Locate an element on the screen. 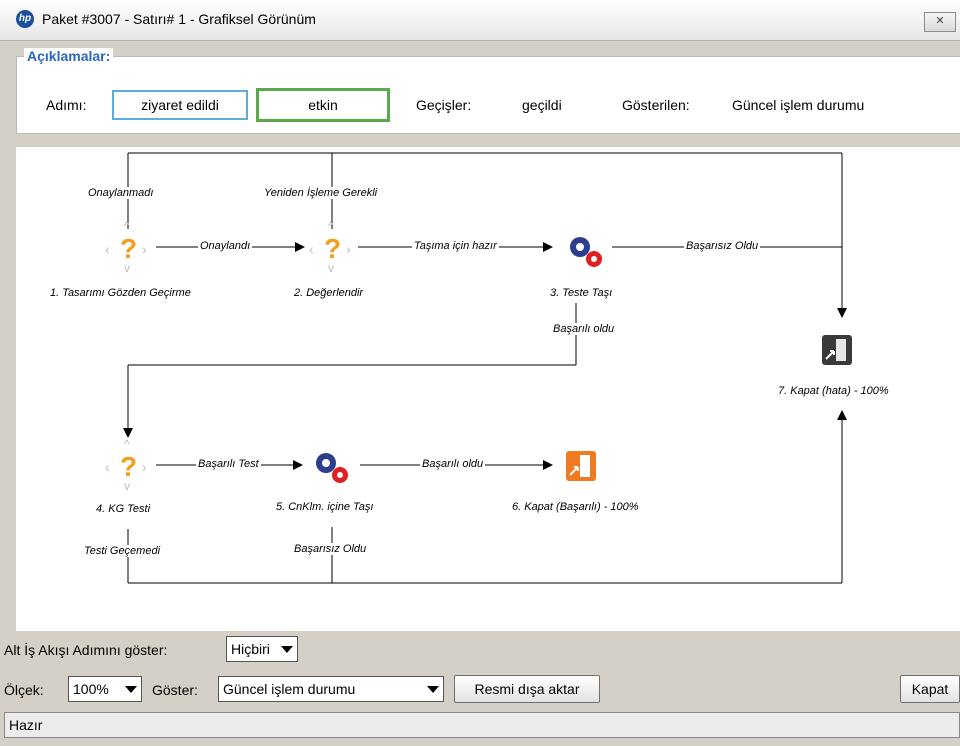 Image resolution: width=960 pixels, height=746 pixels. transition-label: Onaylandı is located at coordinates (225, 246).